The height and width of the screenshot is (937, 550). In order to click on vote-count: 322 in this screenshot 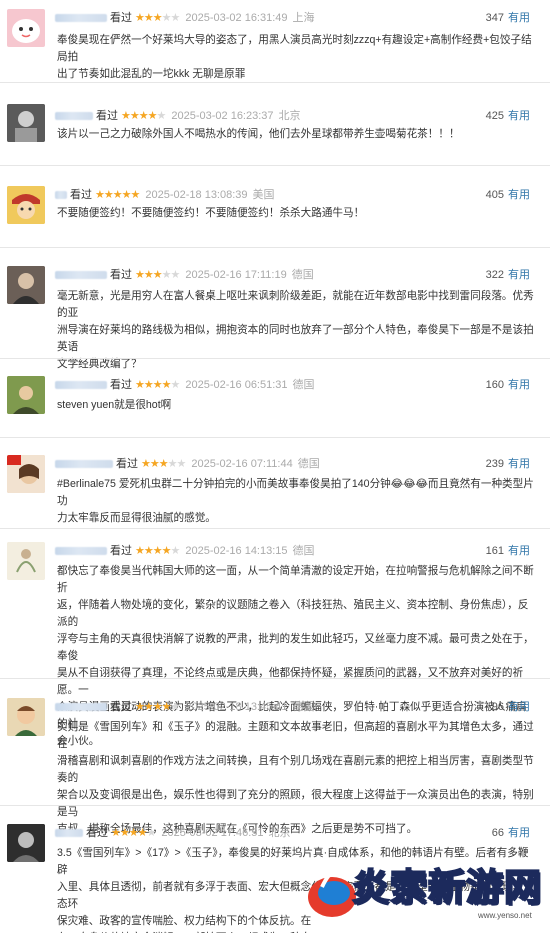, I will do `click(494, 275)`.